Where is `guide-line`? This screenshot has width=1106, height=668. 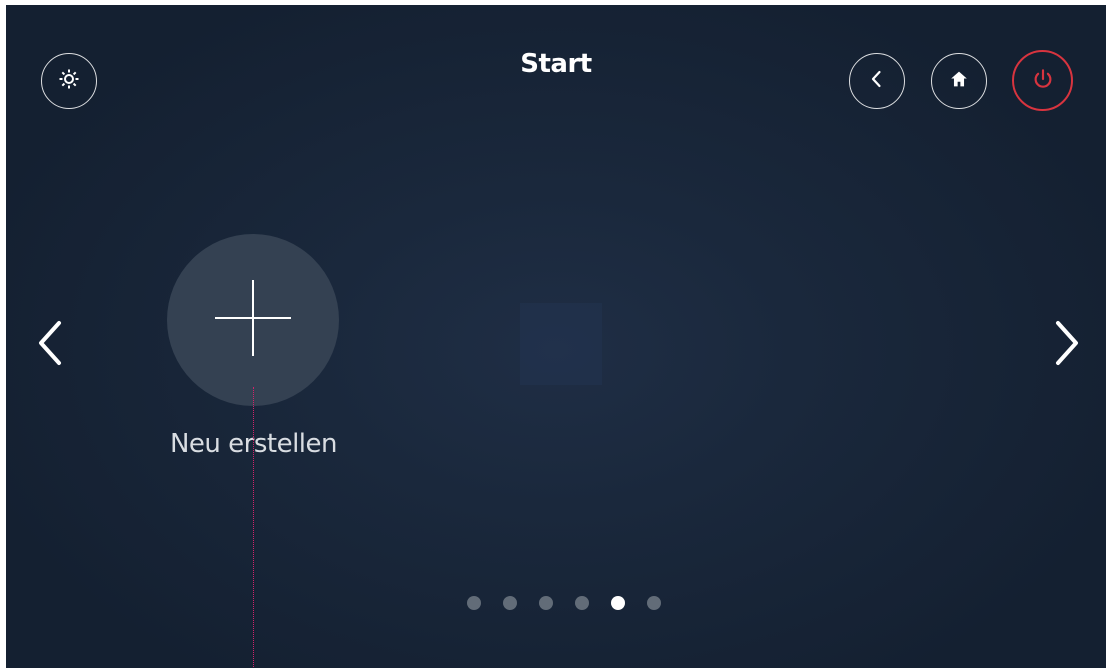
guide-line is located at coordinates (253, 527).